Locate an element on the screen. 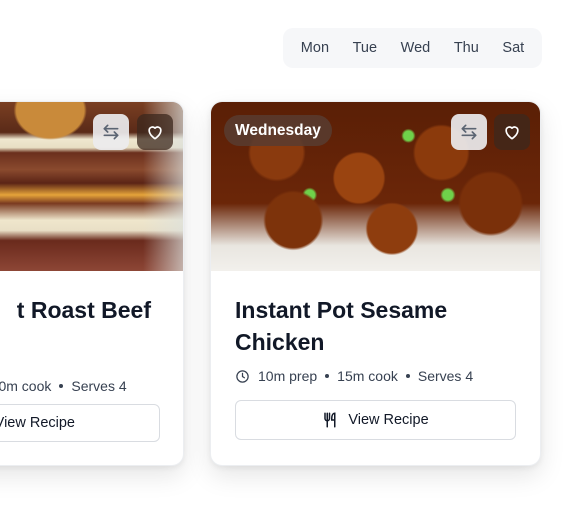 The width and height of the screenshot is (573, 509). recipe-title-line1: t Roast Beef is located at coordinates (83, 310).